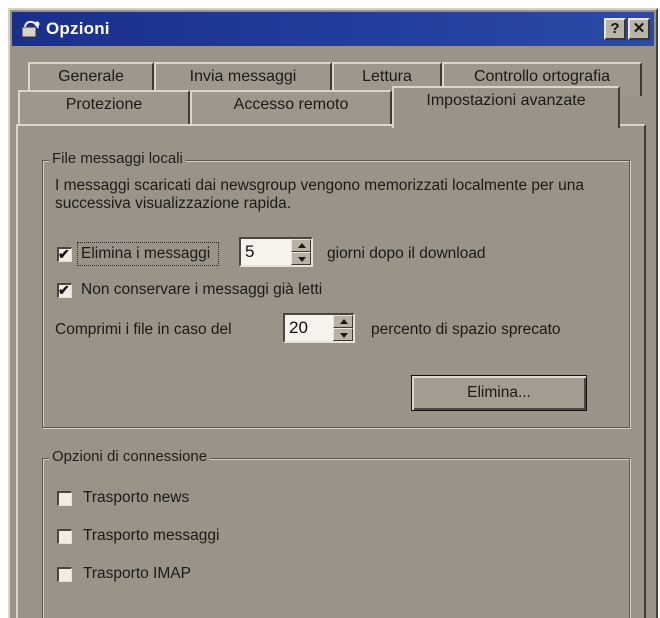  Describe the element at coordinates (466, 329) in the screenshot. I see `compress-suffix: percento di spazio sprecato` at that location.